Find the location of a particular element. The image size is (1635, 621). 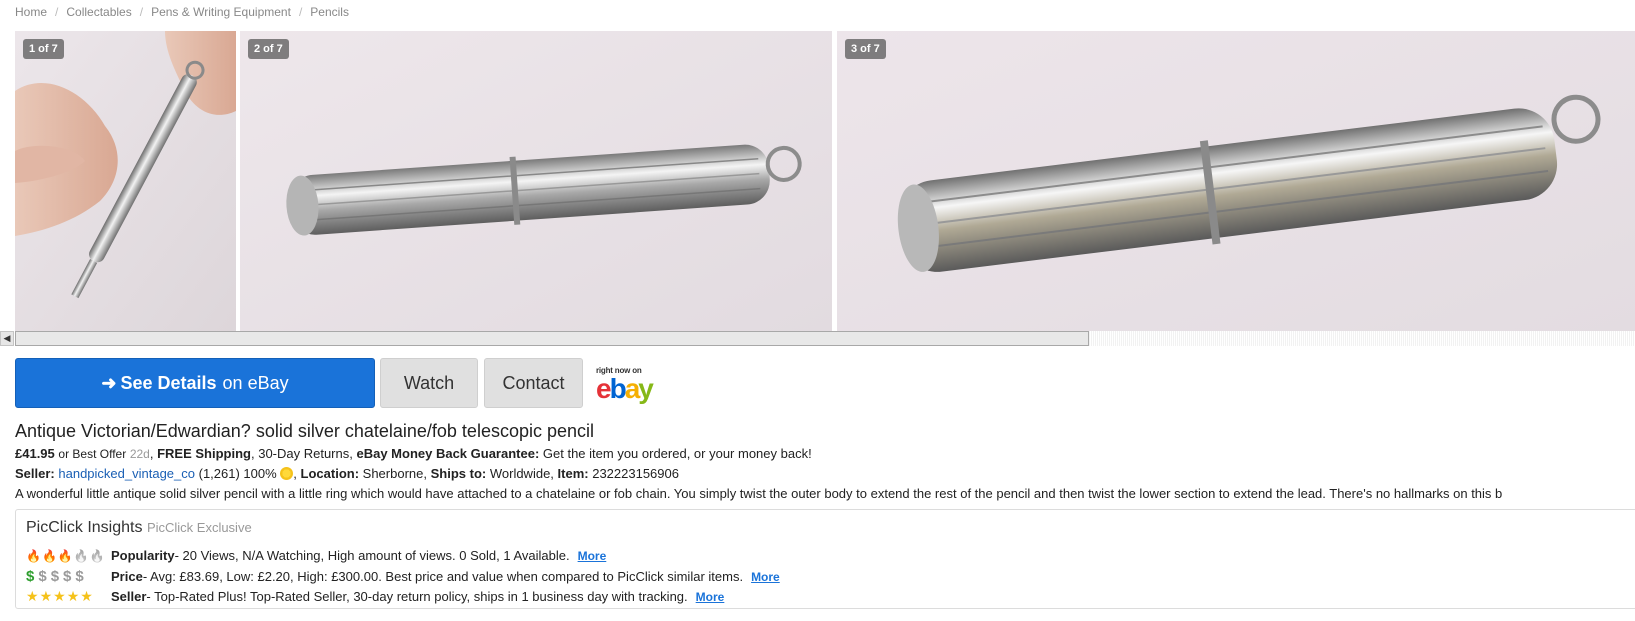

scroll-left-arrow-icon: ◀ is located at coordinates (7, 338).